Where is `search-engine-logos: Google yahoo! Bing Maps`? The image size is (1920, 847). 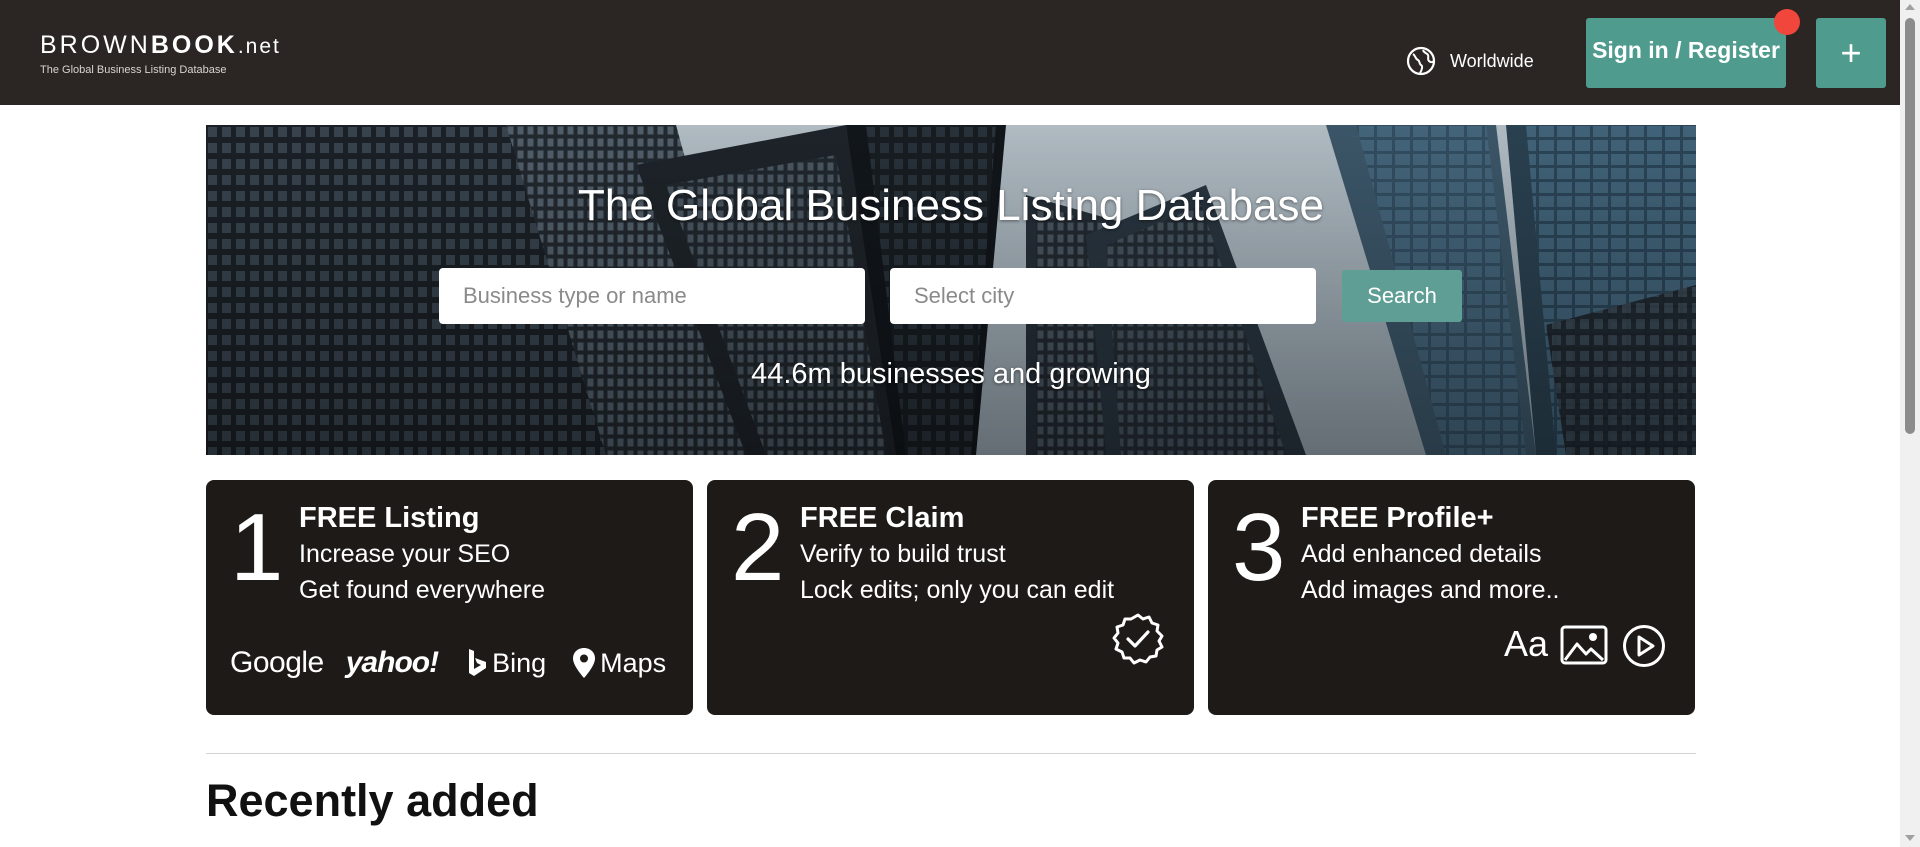
search-engine-logos: Google yahoo! Bing Maps is located at coordinates (448, 663).